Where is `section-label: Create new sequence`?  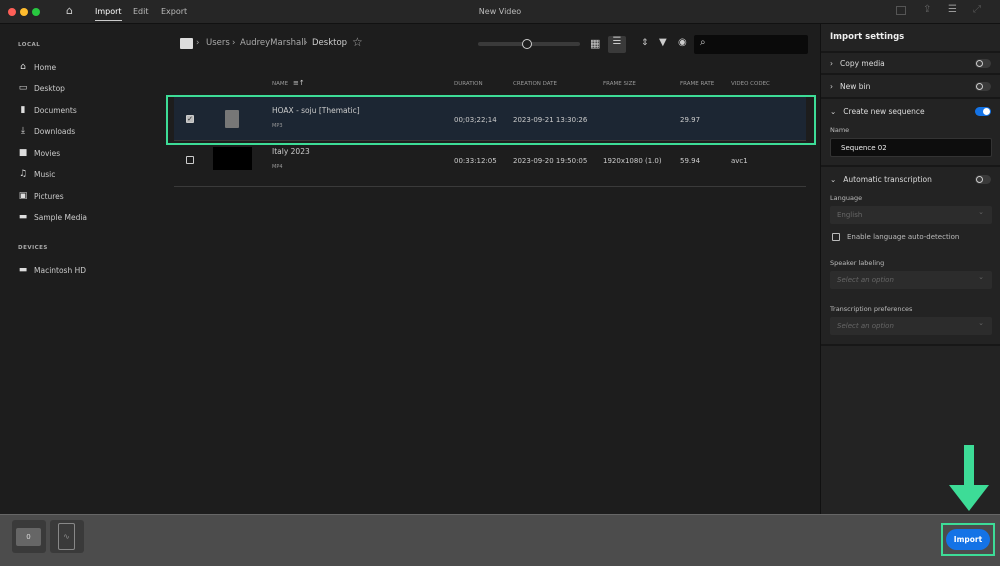 section-label: Create new sequence is located at coordinates (884, 111).